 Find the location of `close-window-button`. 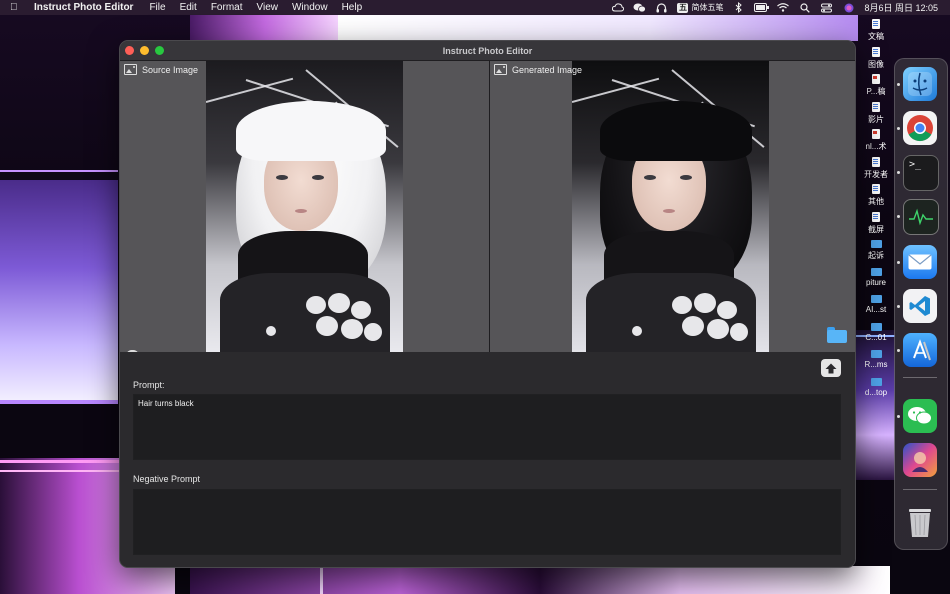

close-window-button is located at coordinates (129, 50).